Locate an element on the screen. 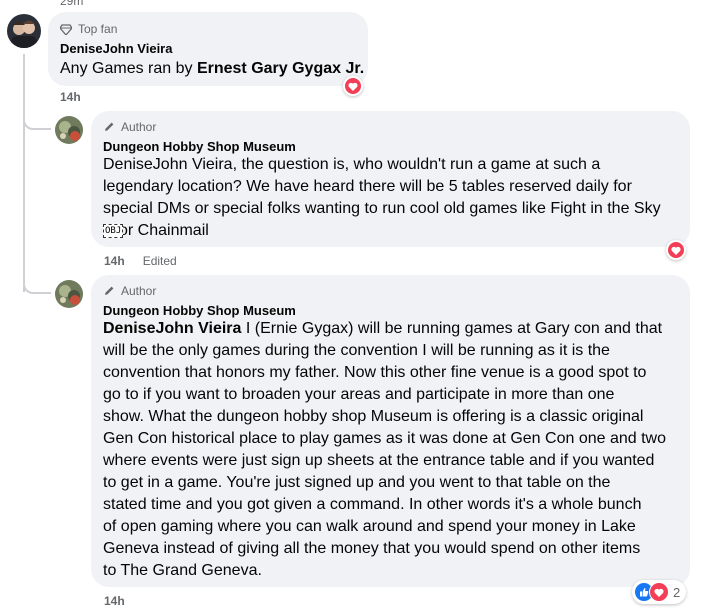 The image size is (725, 612). edited-label: Edited is located at coordinates (160, 261).